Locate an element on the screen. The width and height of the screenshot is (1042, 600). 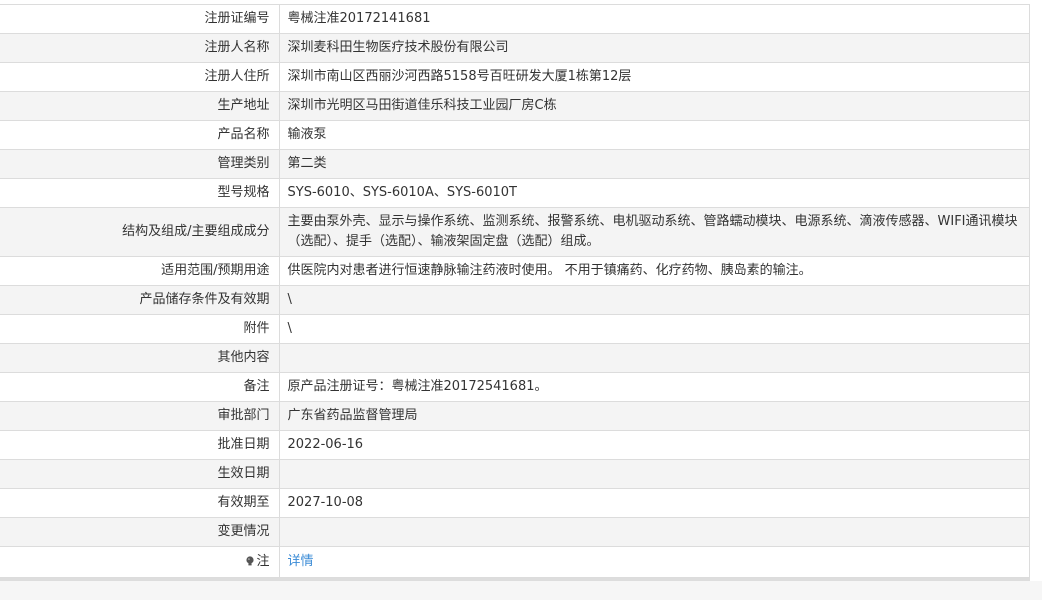
value-management-category: 第二类 is located at coordinates (654, 164).